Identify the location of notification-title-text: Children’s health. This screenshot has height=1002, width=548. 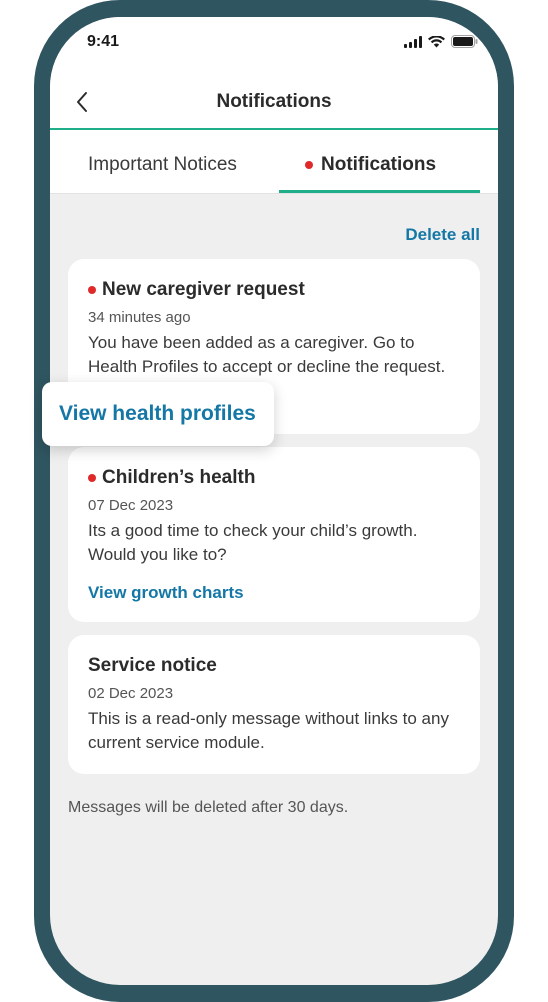
(179, 477).